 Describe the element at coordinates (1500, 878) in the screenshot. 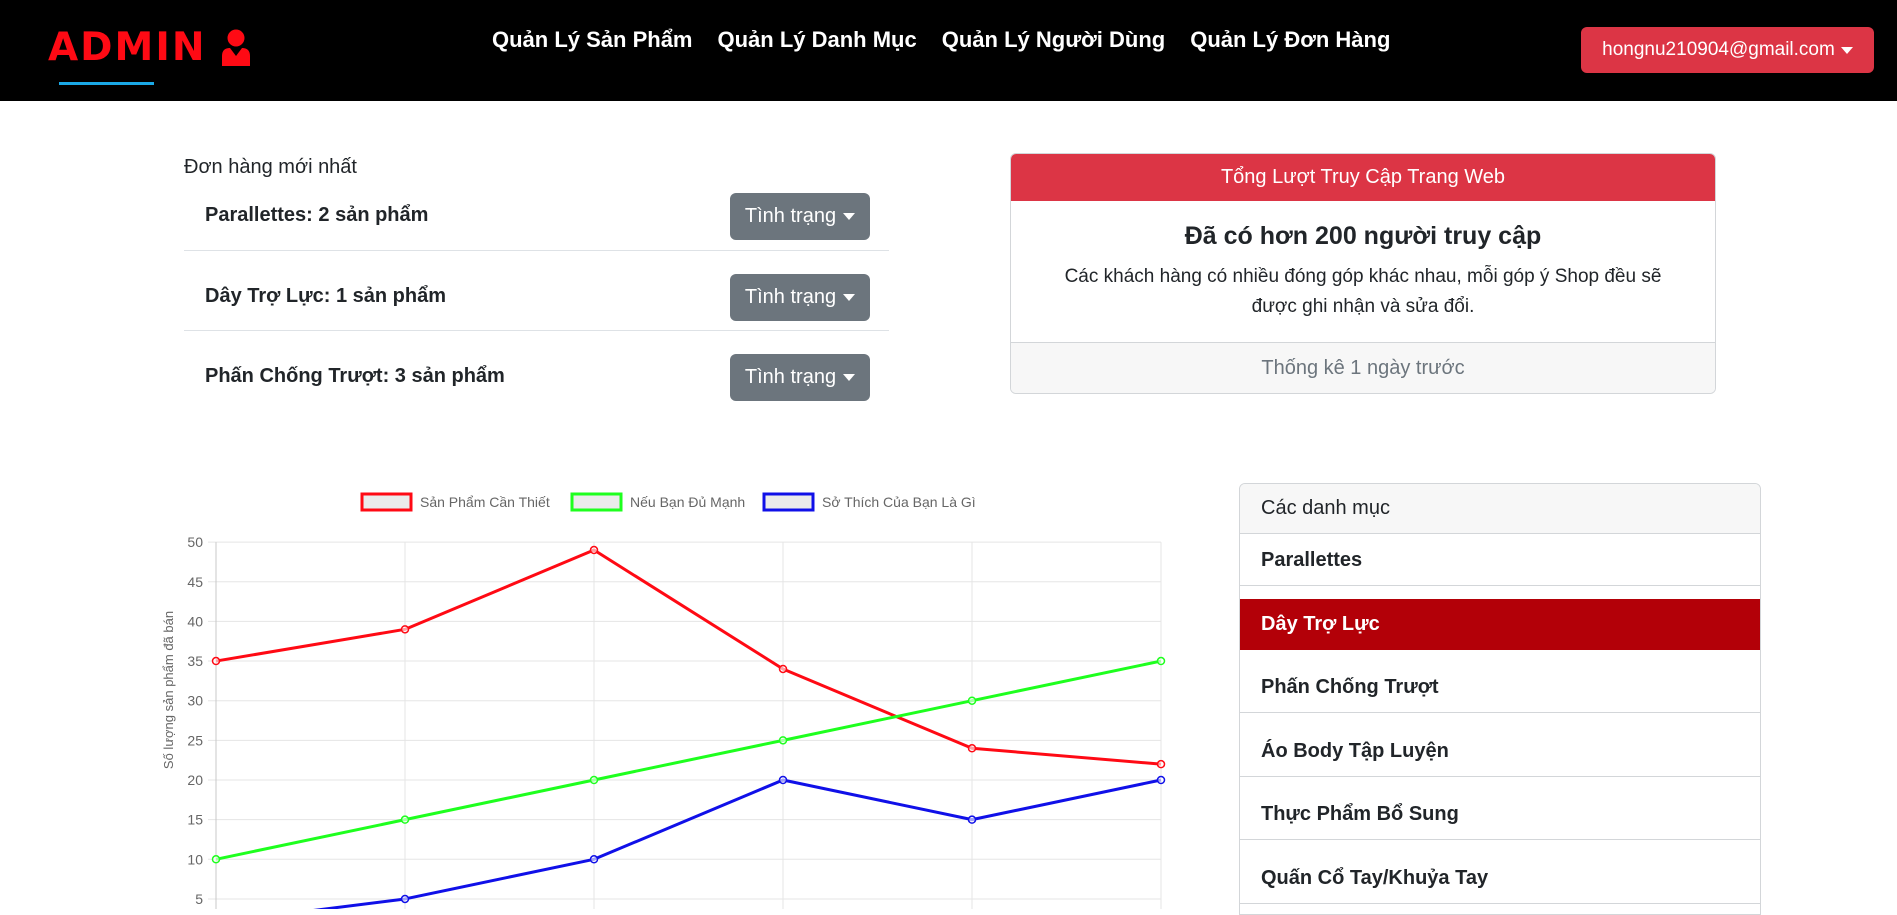

I see `category-item: Quấn Cổ Tay/Khuỷa Tay` at that location.